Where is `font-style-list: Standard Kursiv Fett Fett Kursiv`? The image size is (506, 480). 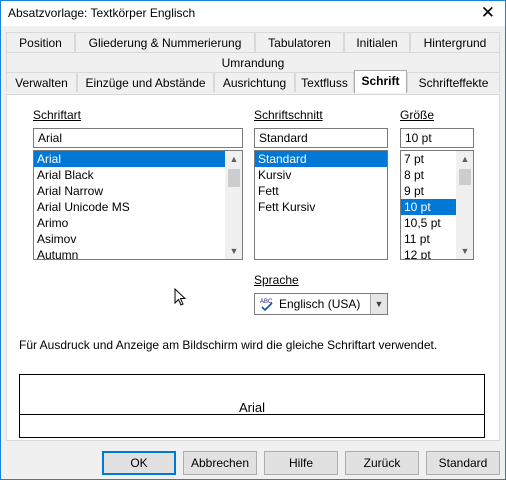
font-style-list: Standard Kursiv Fett Fett Kursiv is located at coordinates (321, 205).